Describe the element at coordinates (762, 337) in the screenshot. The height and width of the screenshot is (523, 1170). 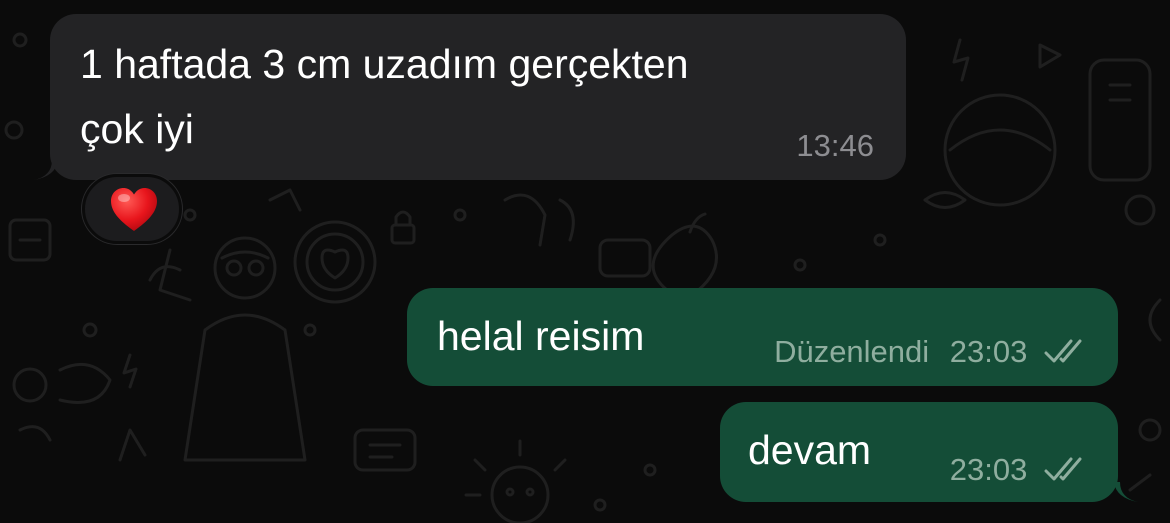
I see `outgoing-message-bubble: helal reisim Düzenlendi 23:03` at that location.